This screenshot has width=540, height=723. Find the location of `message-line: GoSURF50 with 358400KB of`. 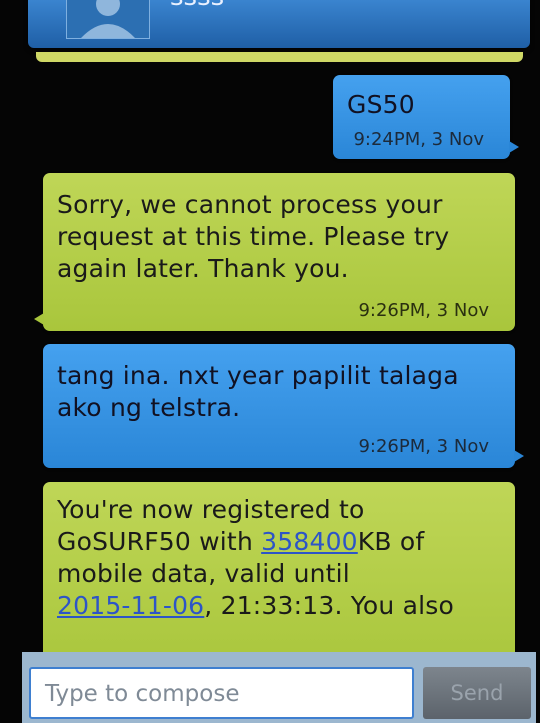

message-line: GoSURF50 with 358400KB of is located at coordinates (281, 542).